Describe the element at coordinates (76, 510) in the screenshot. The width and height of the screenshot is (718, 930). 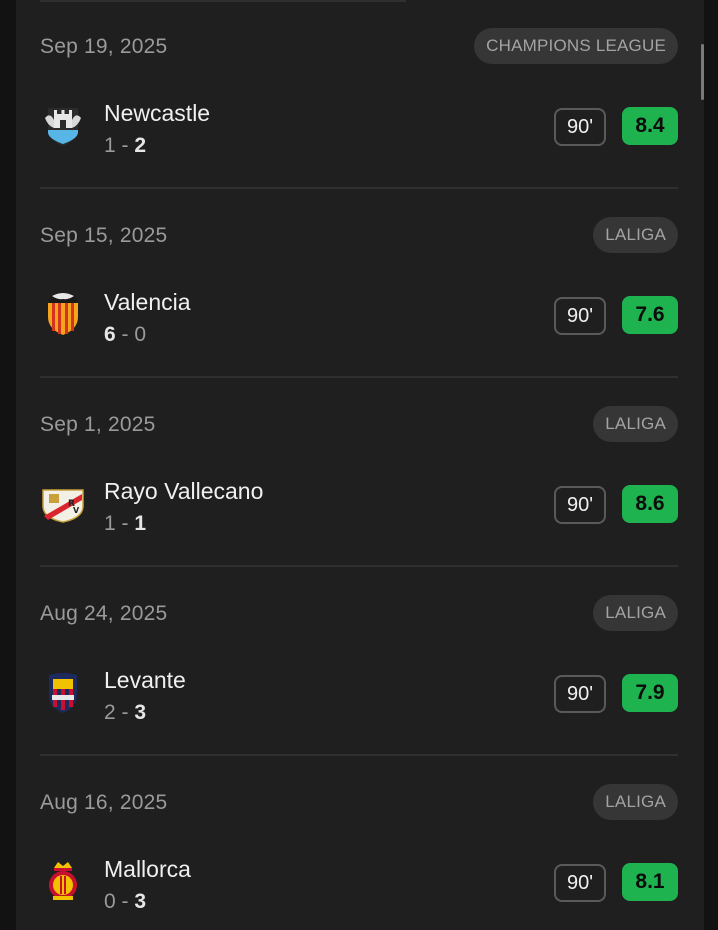
I see `svg-text: V` at that location.